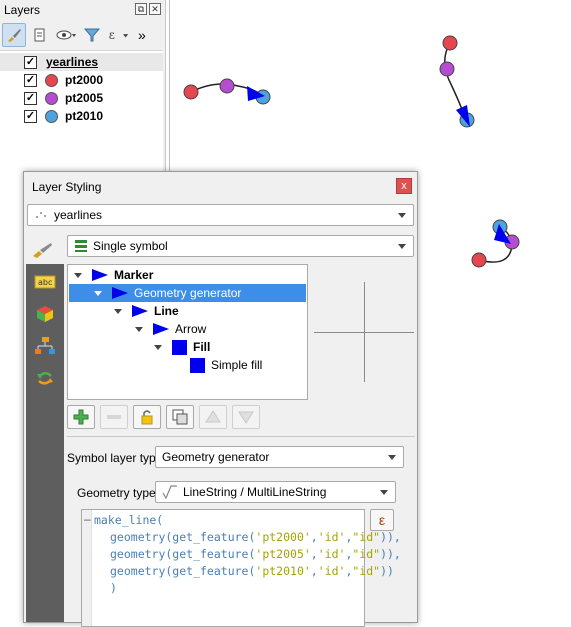 Image resolution: width=571 pixels, height=627 pixels. I want to click on tree-node-geometry-generator: Geometry generator, so click(187, 293).